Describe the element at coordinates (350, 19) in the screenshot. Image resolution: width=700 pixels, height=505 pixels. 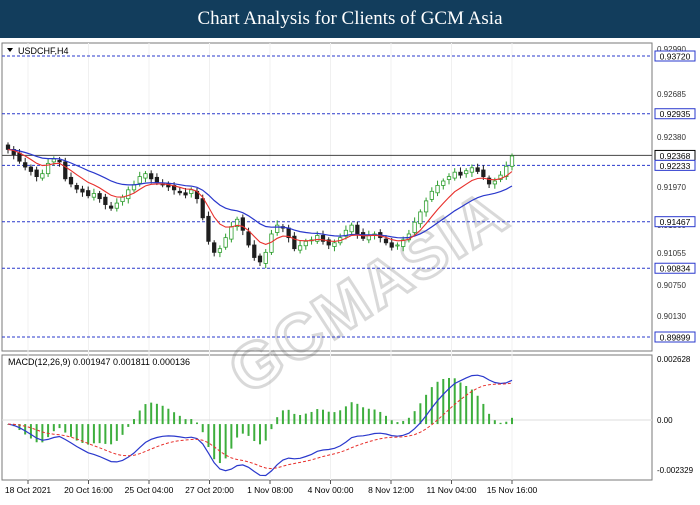
I see `chart-title-bar: Chart Analysis for Clients of GCM Asia` at that location.